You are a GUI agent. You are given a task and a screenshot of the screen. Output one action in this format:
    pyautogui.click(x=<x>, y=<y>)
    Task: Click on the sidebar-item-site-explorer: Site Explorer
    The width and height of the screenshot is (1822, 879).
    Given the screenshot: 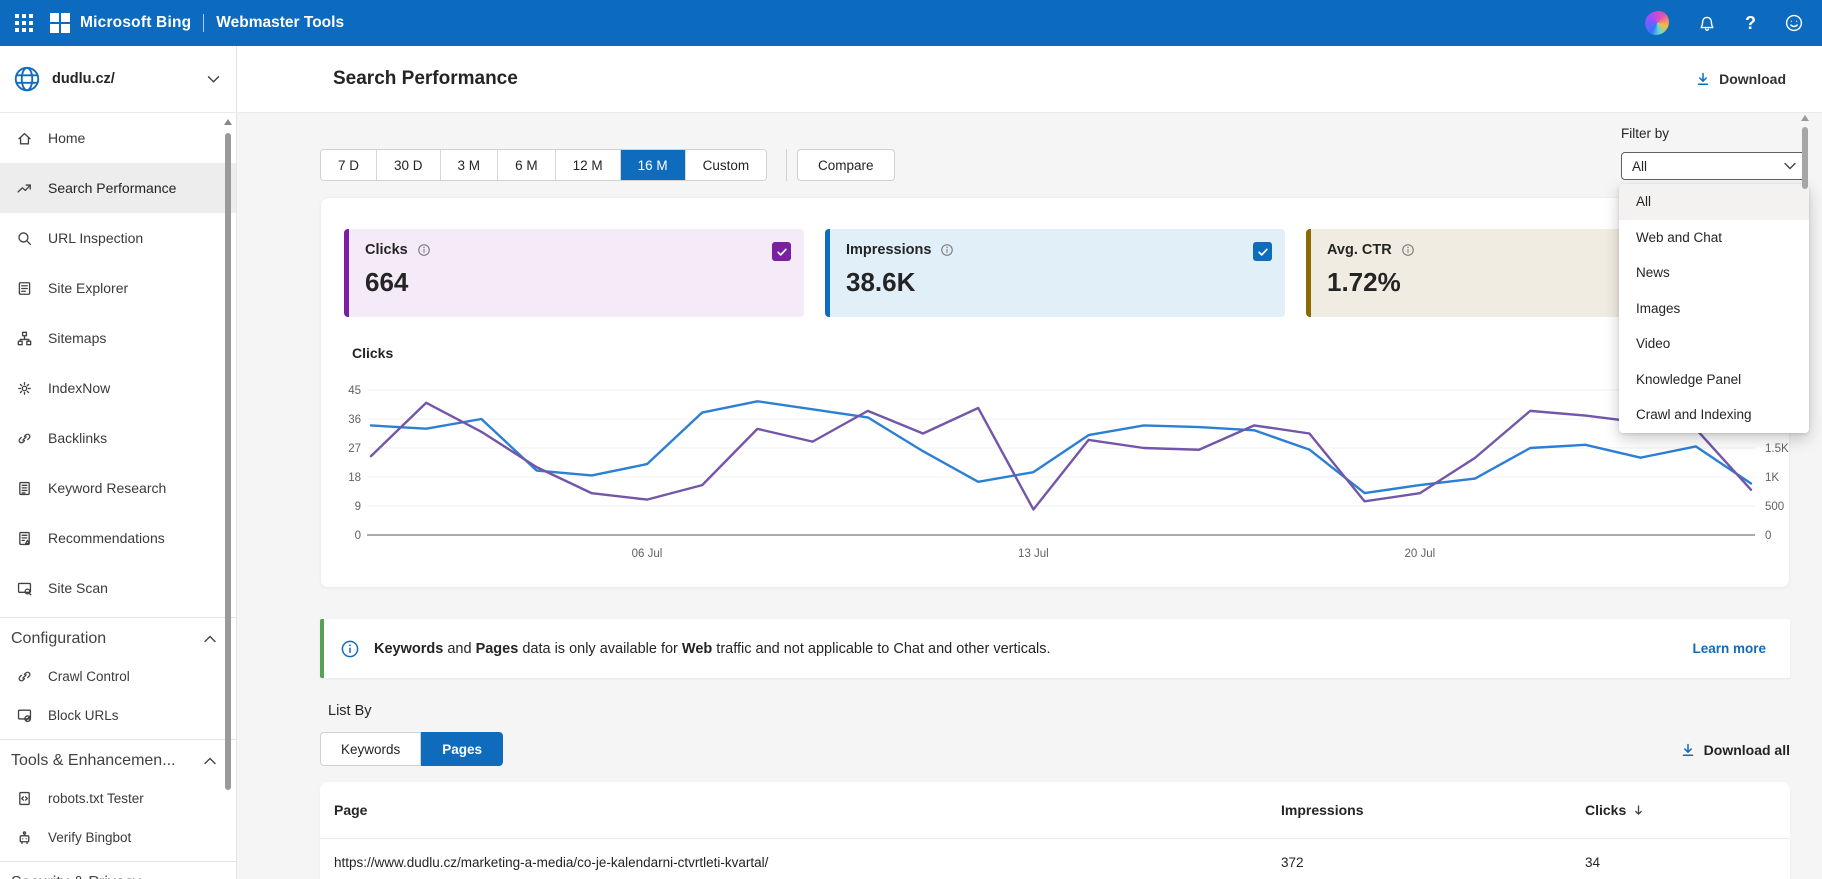 What is the action you would take?
    pyautogui.click(x=118, y=288)
    